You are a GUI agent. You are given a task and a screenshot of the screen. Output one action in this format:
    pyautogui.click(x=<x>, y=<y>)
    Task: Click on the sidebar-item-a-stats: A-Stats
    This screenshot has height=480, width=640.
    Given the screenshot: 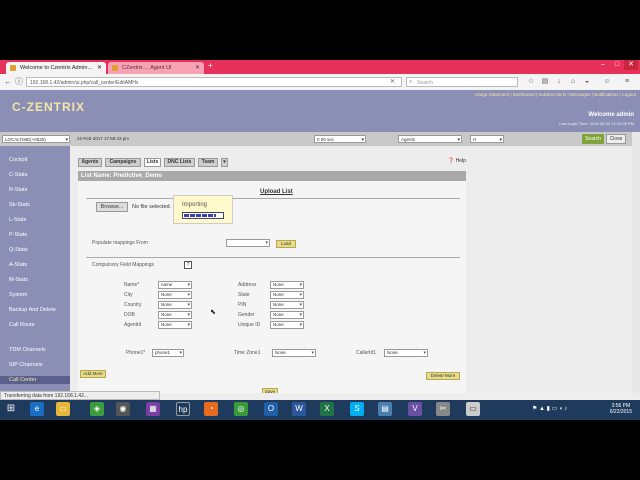 What is the action you would take?
    pyautogui.click(x=35, y=265)
    